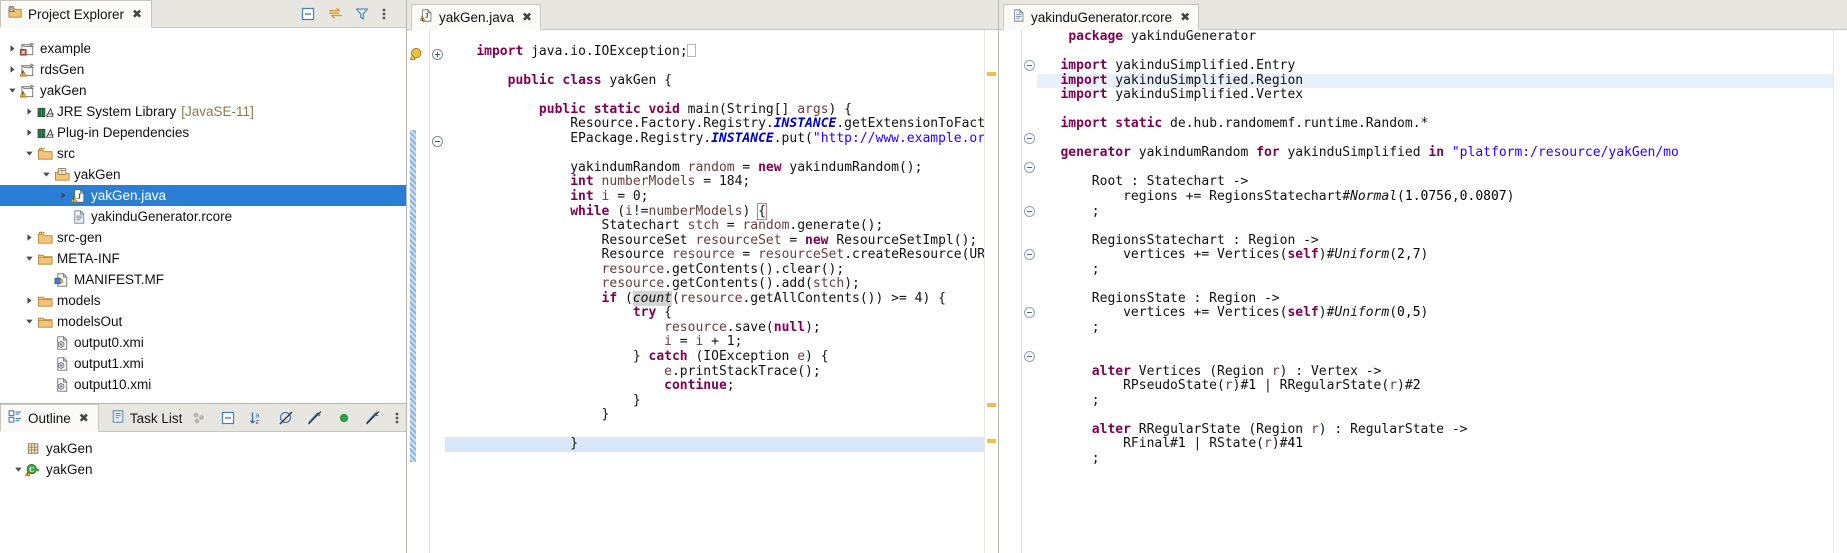 This screenshot has height=553, width=1847. I want to click on tab-task-list: Task List, so click(145, 418).